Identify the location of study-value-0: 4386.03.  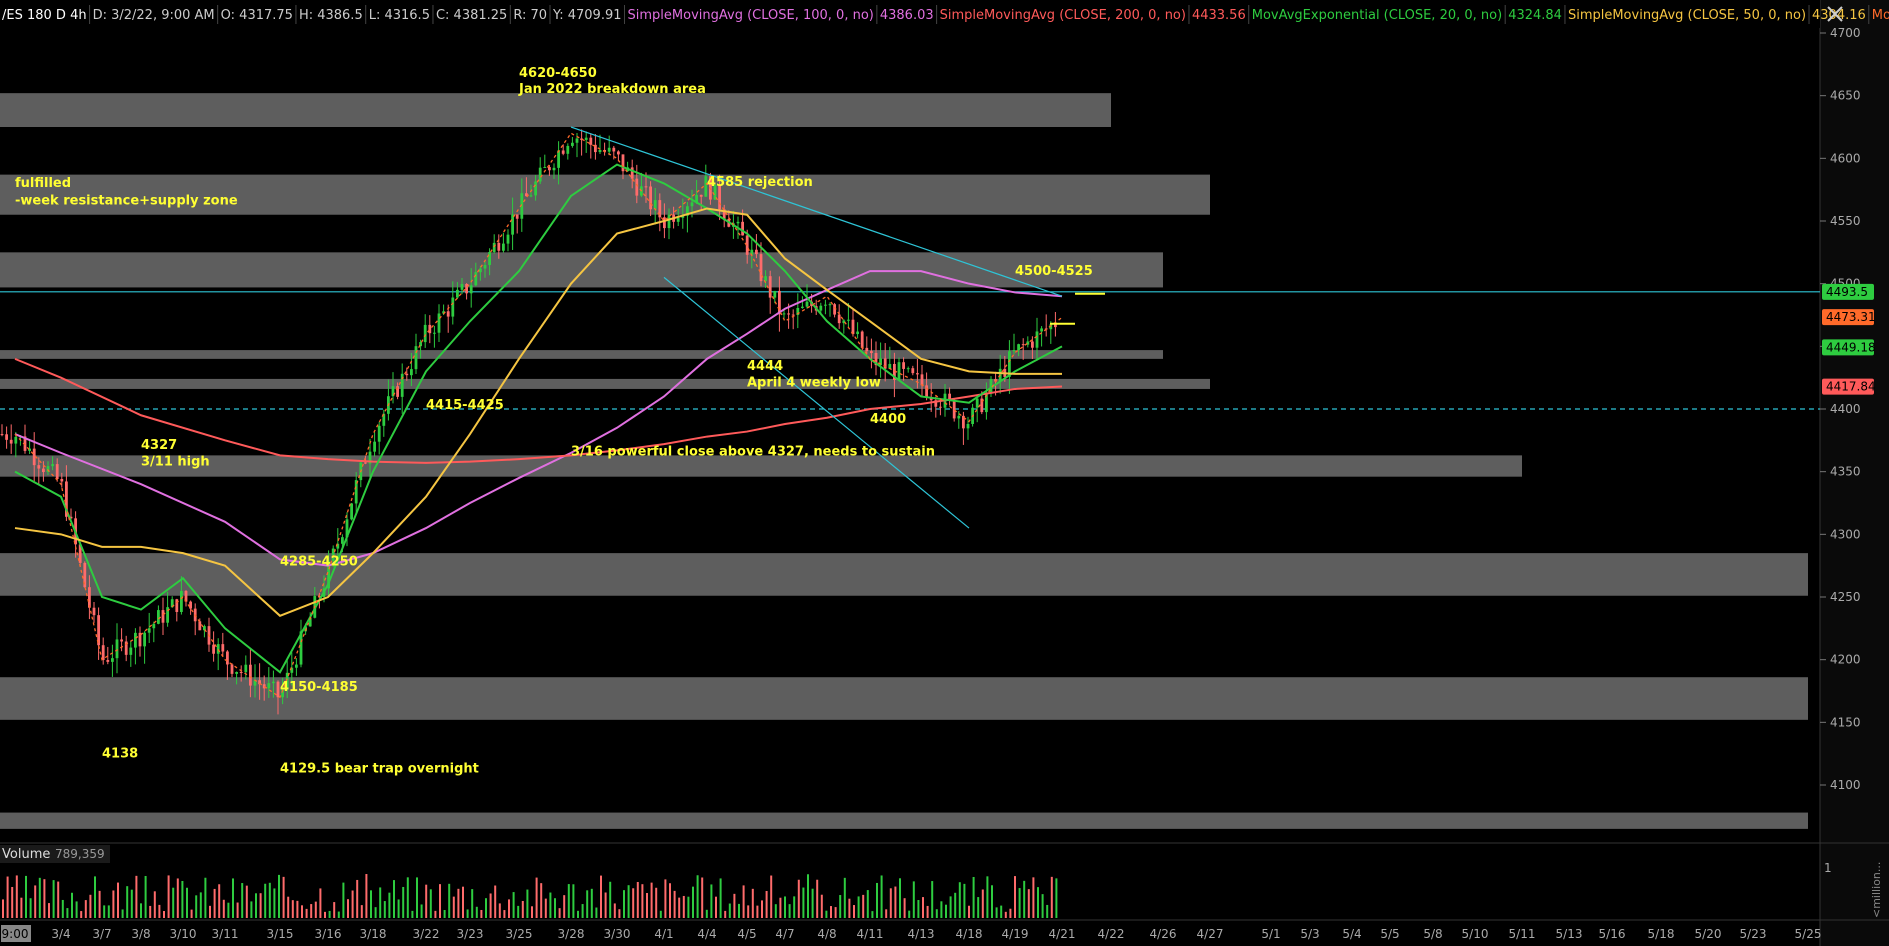
(907, 15).